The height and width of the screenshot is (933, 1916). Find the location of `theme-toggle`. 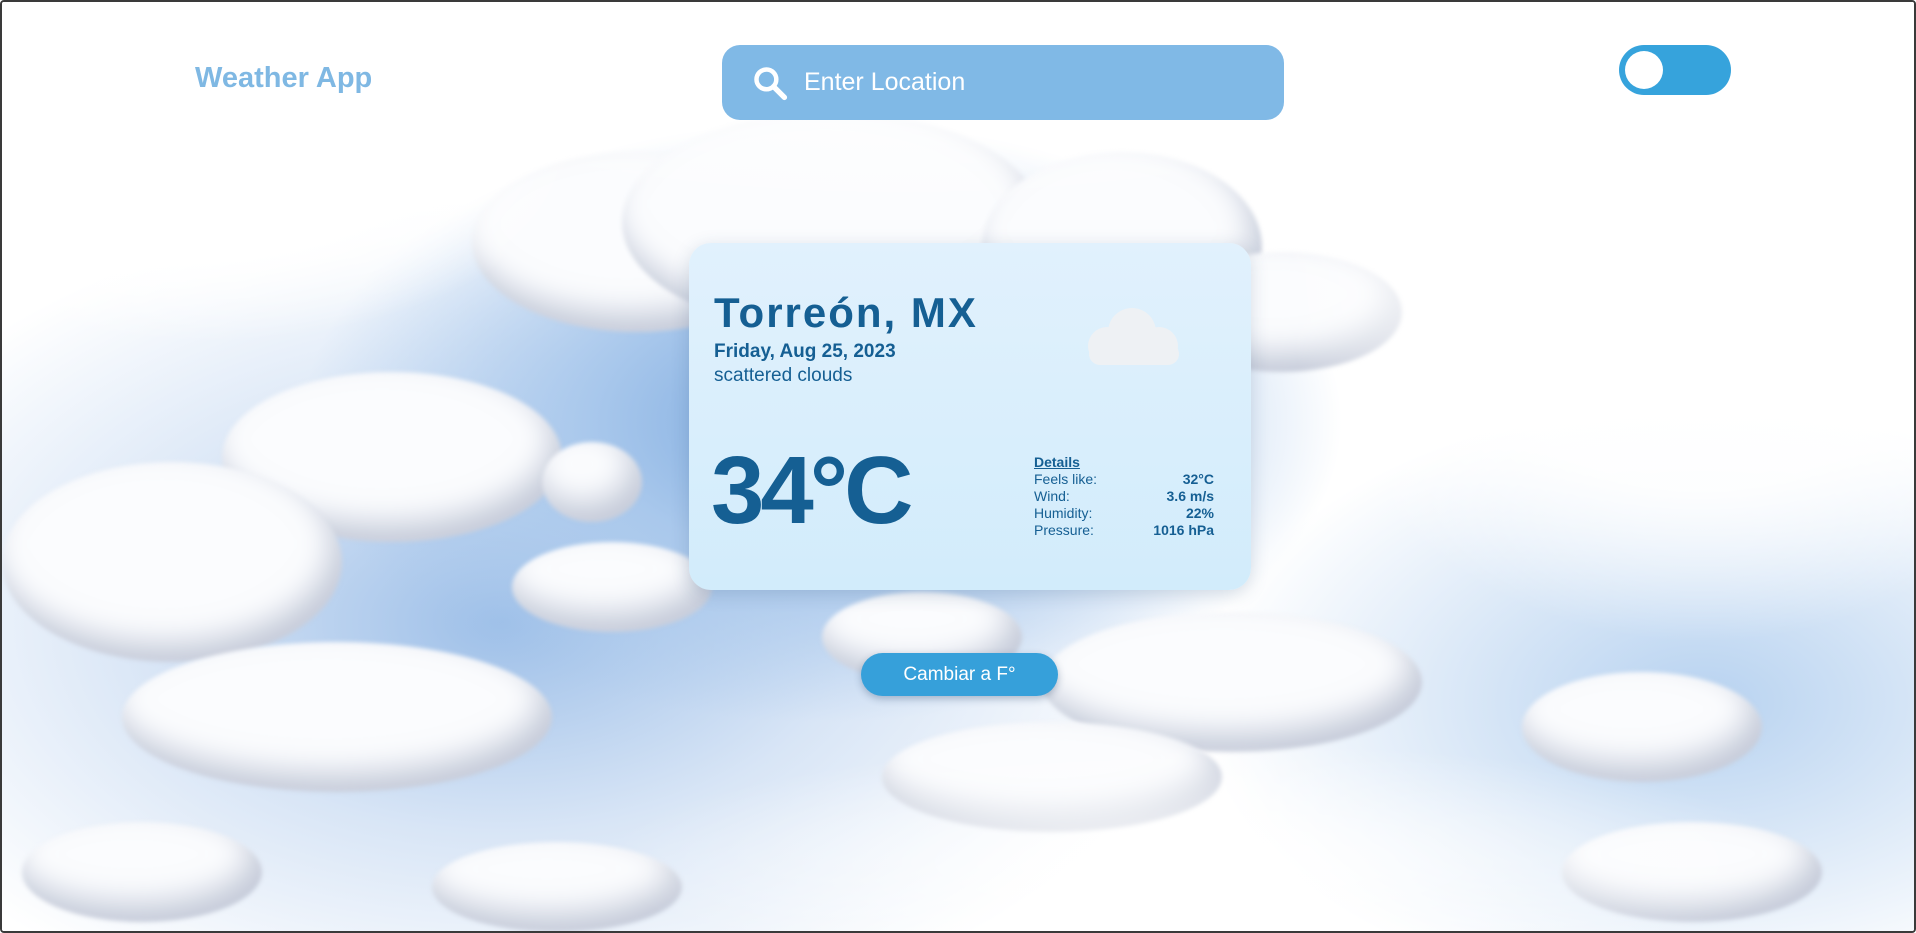

theme-toggle is located at coordinates (1675, 70).